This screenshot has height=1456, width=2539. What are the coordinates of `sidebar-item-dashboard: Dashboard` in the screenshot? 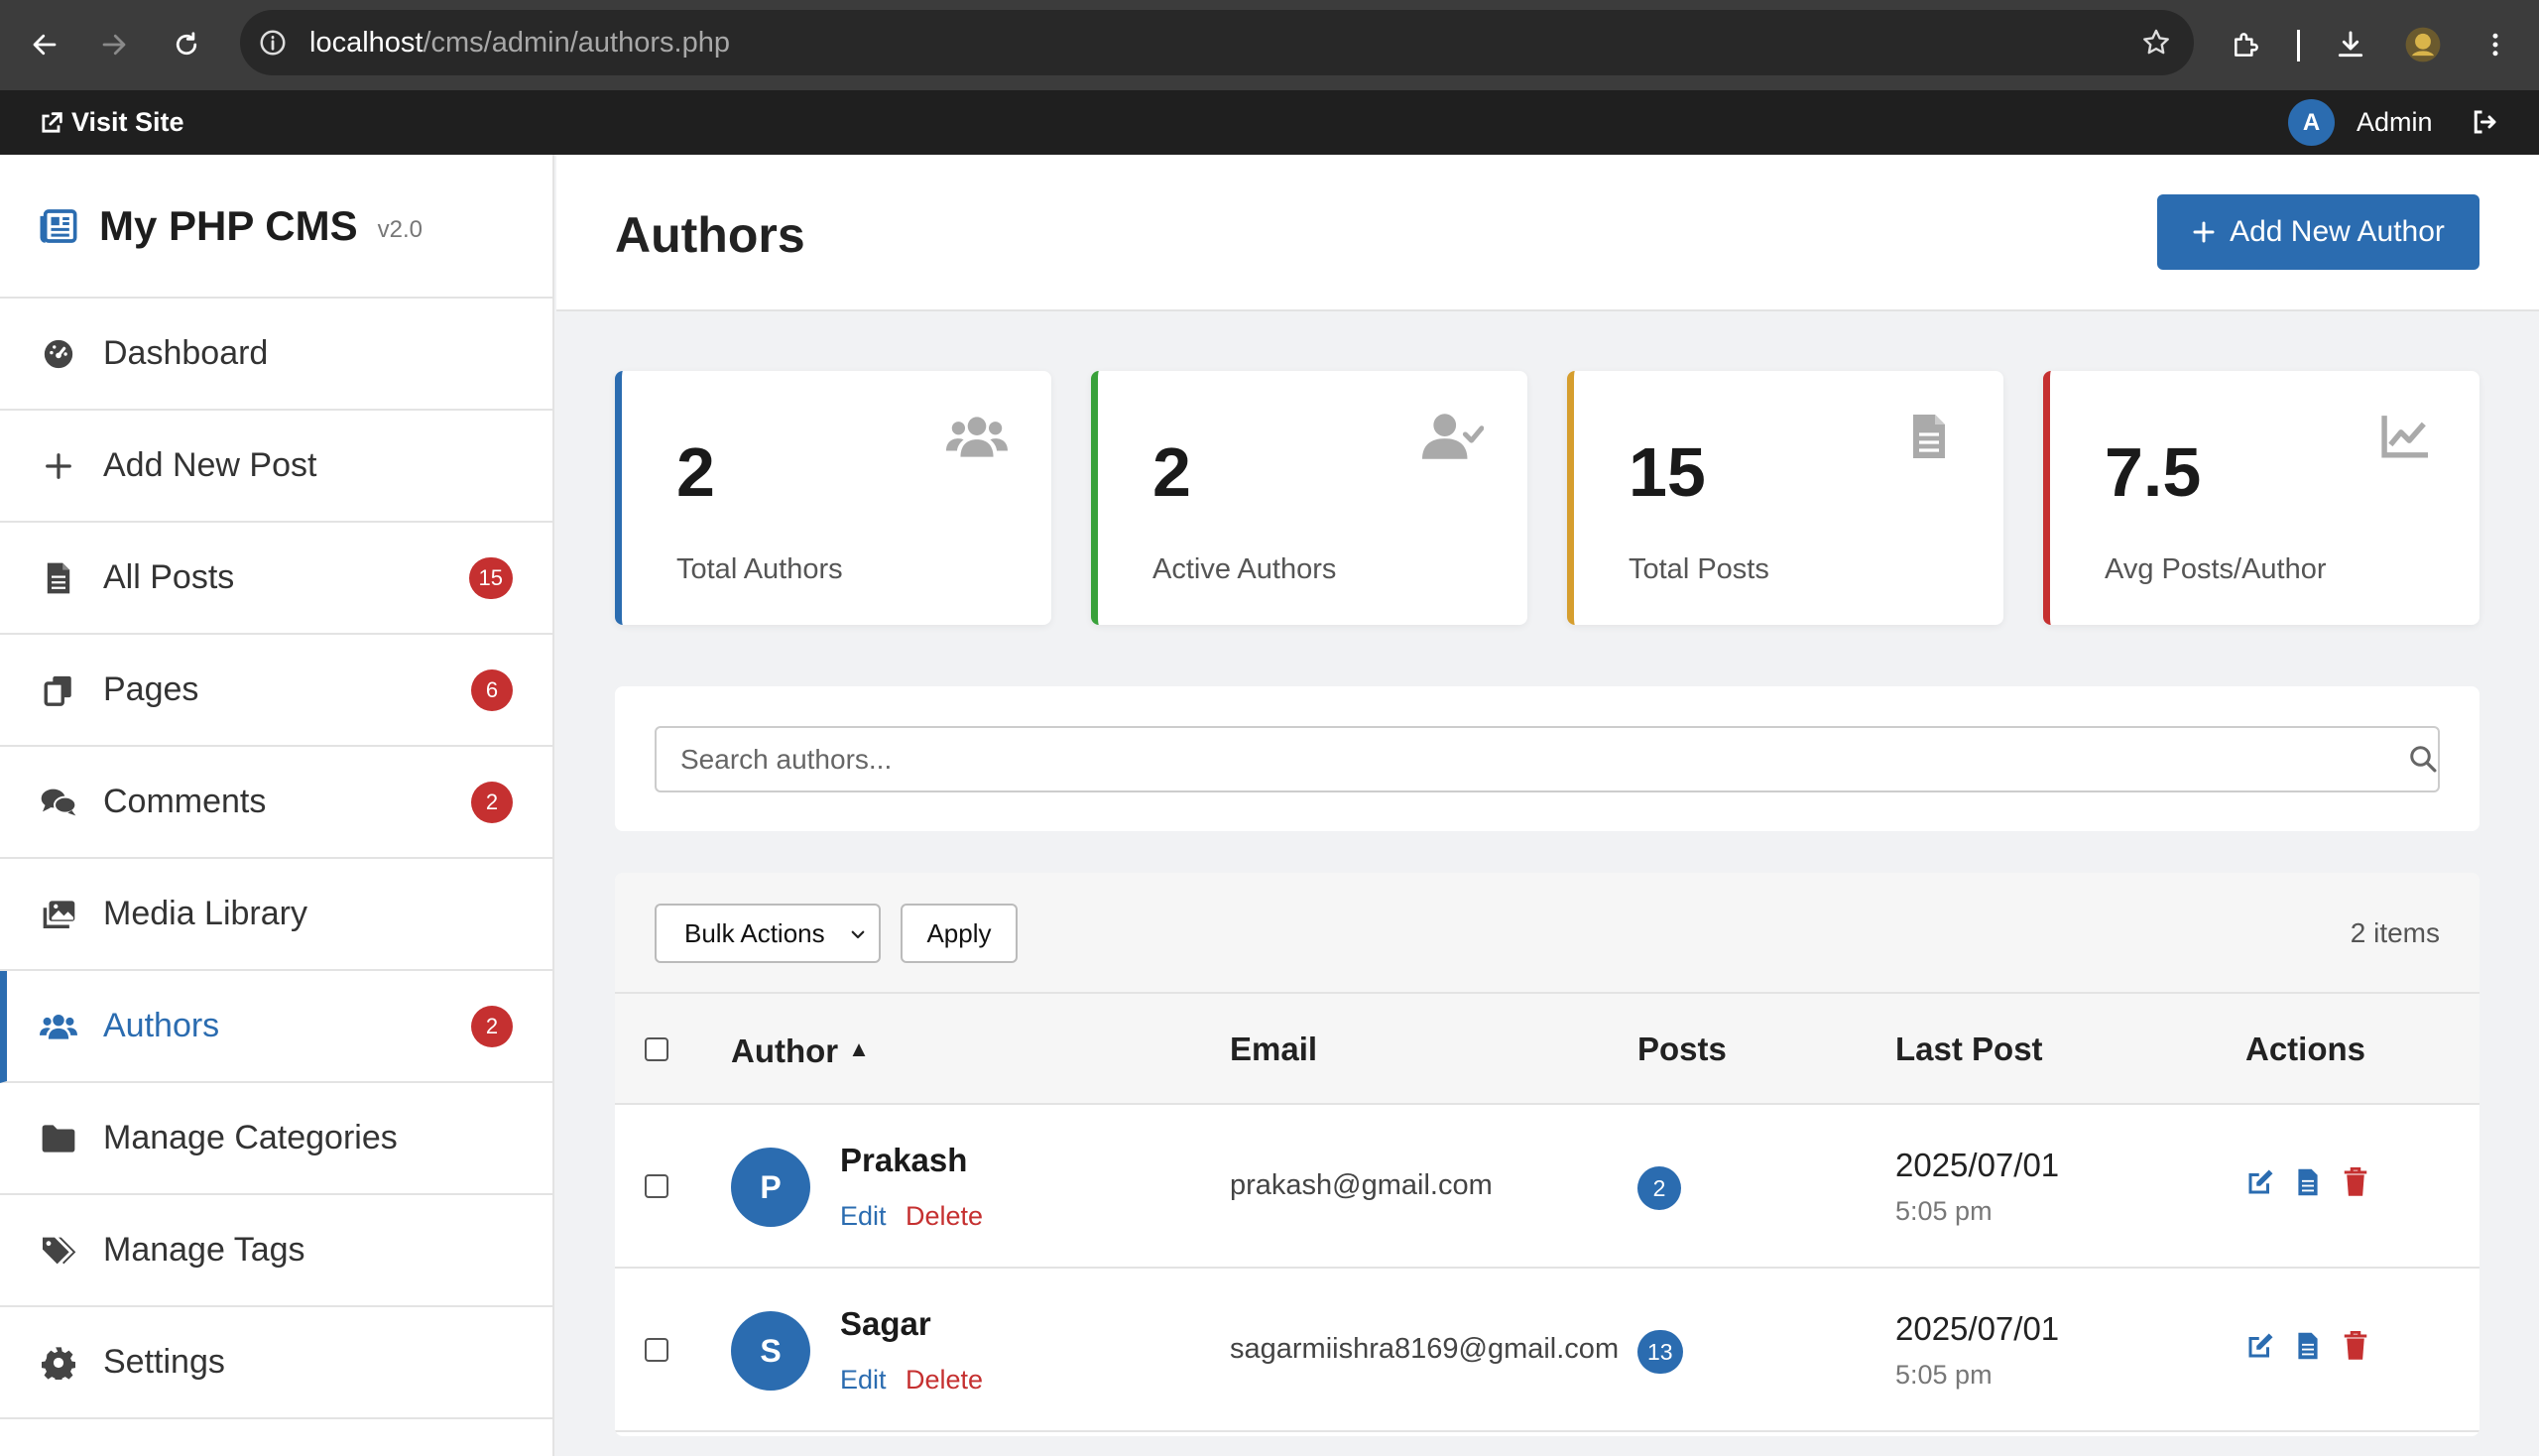 It's located at (276, 355).